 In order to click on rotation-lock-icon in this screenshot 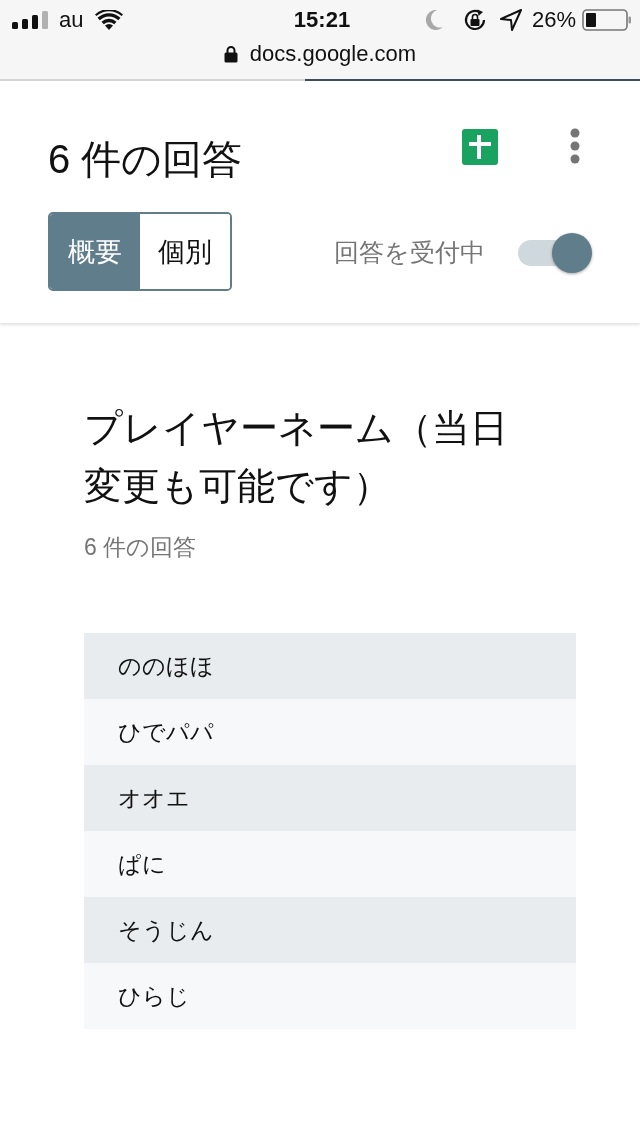, I will do `click(474, 20)`.